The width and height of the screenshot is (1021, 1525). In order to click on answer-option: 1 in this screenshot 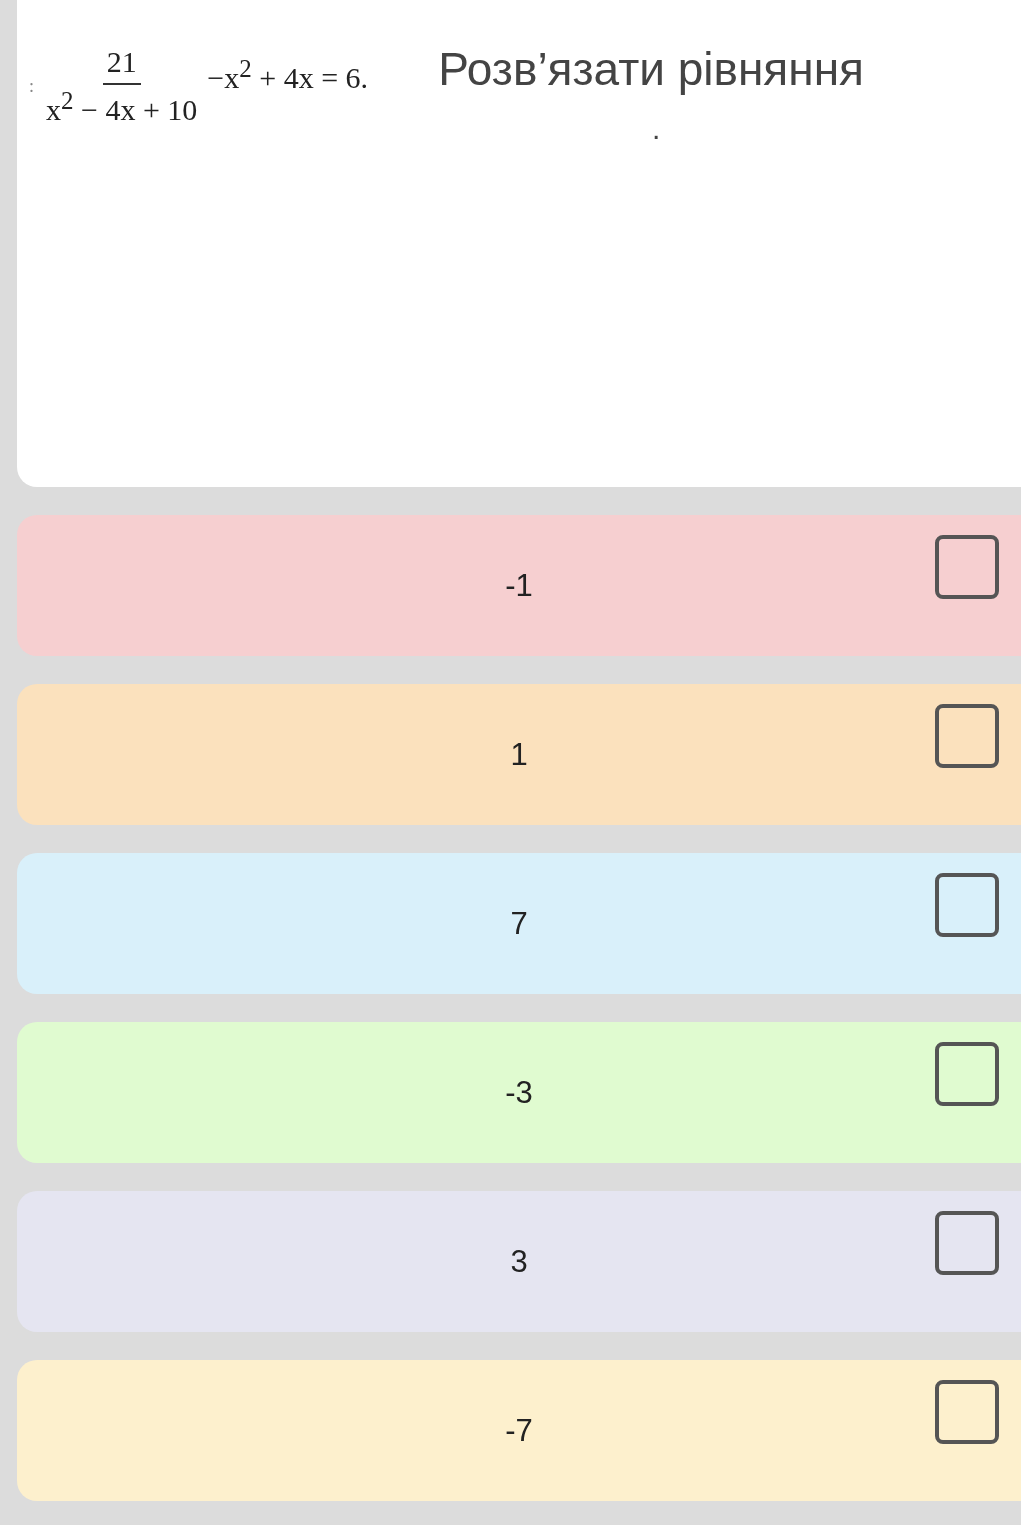, I will do `click(519, 754)`.